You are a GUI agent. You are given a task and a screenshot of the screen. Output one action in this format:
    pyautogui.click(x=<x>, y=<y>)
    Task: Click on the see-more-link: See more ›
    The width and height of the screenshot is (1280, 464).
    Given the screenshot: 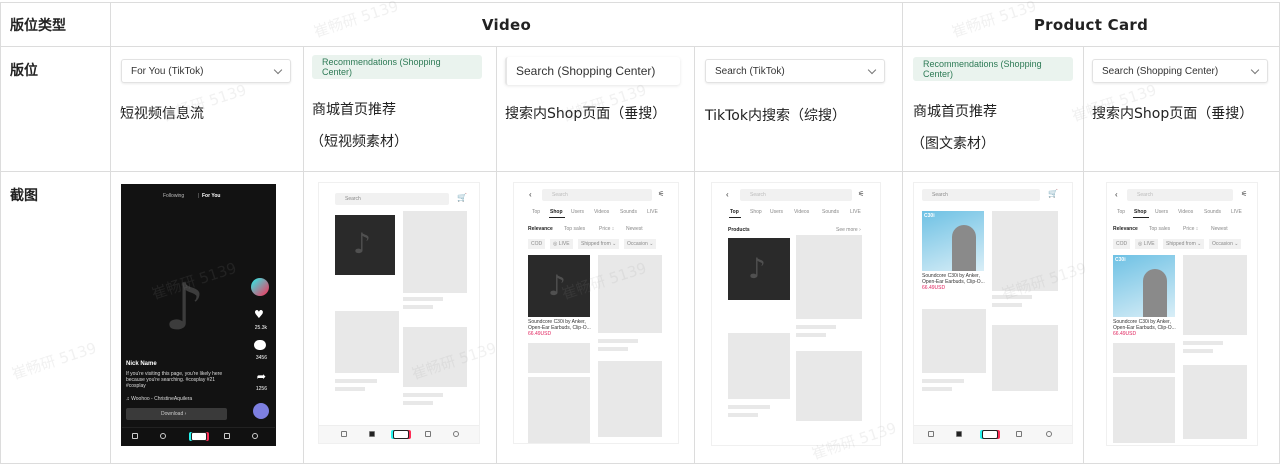 What is the action you would take?
    pyautogui.click(x=848, y=230)
    